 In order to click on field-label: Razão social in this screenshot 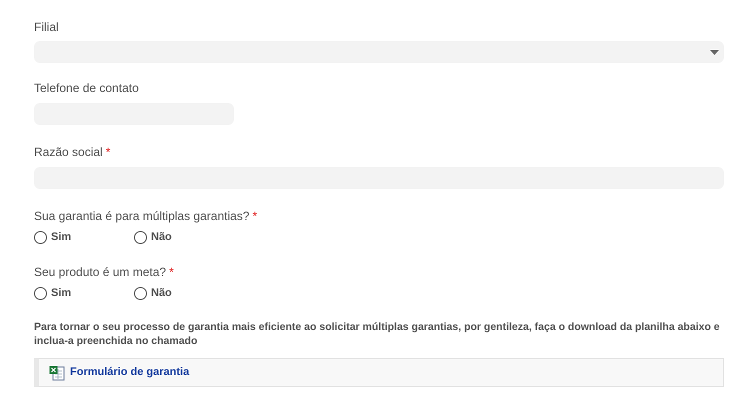, I will do `click(68, 152)`.